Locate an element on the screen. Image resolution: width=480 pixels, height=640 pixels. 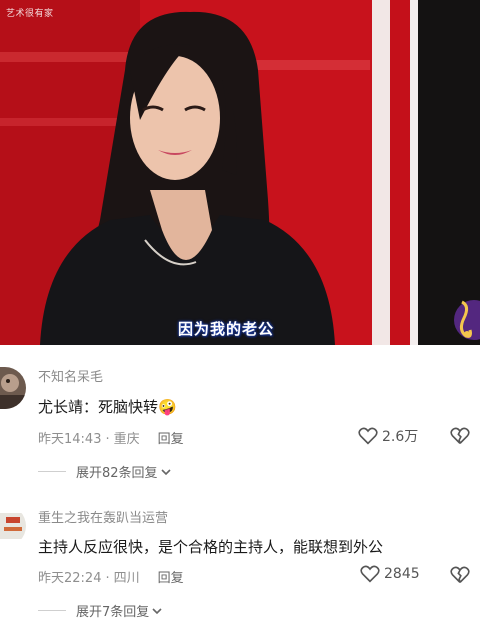
comment-time: 昨天22:24 is located at coordinates (70, 578).